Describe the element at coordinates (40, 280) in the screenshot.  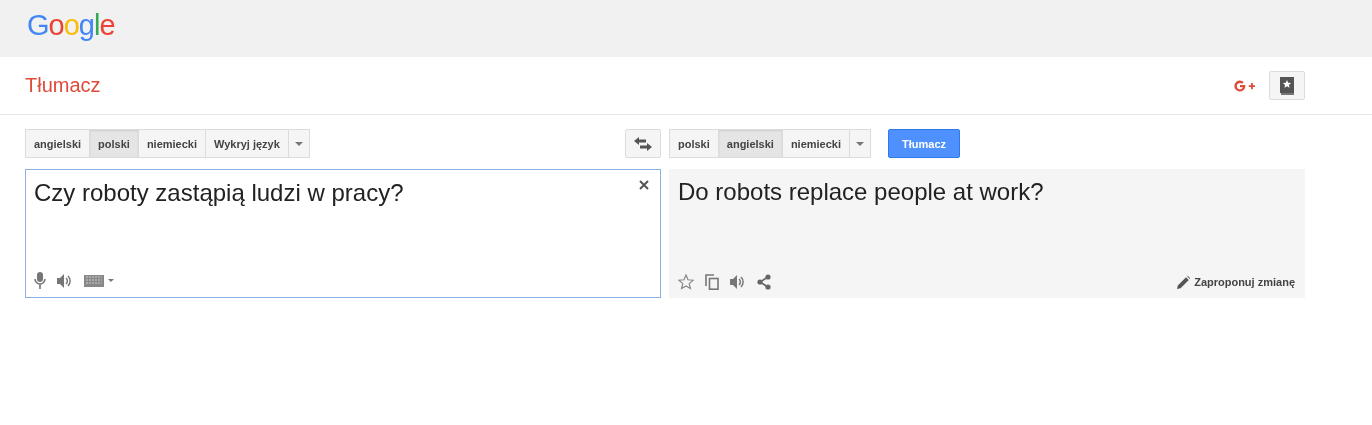
I see `microphone-icon` at that location.